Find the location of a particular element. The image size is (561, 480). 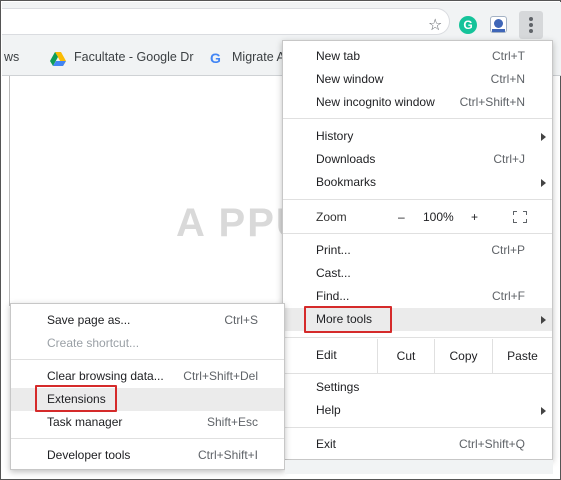

bookmark-star-icon: ☆ is located at coordinates (435, 25).